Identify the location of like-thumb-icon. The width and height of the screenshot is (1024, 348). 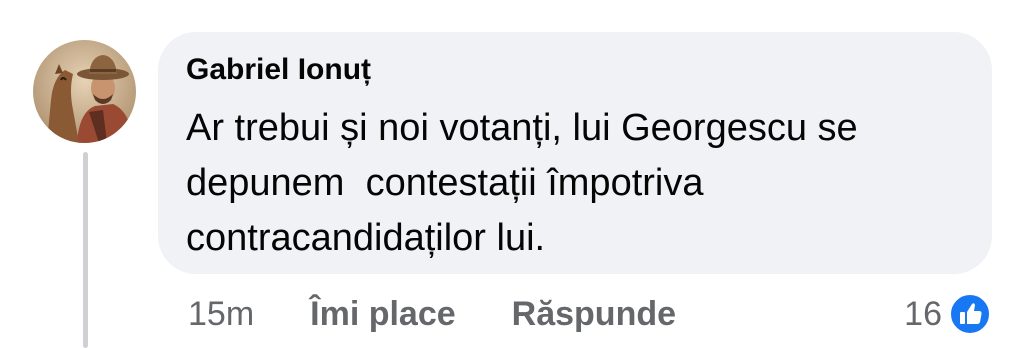
(970, 314).